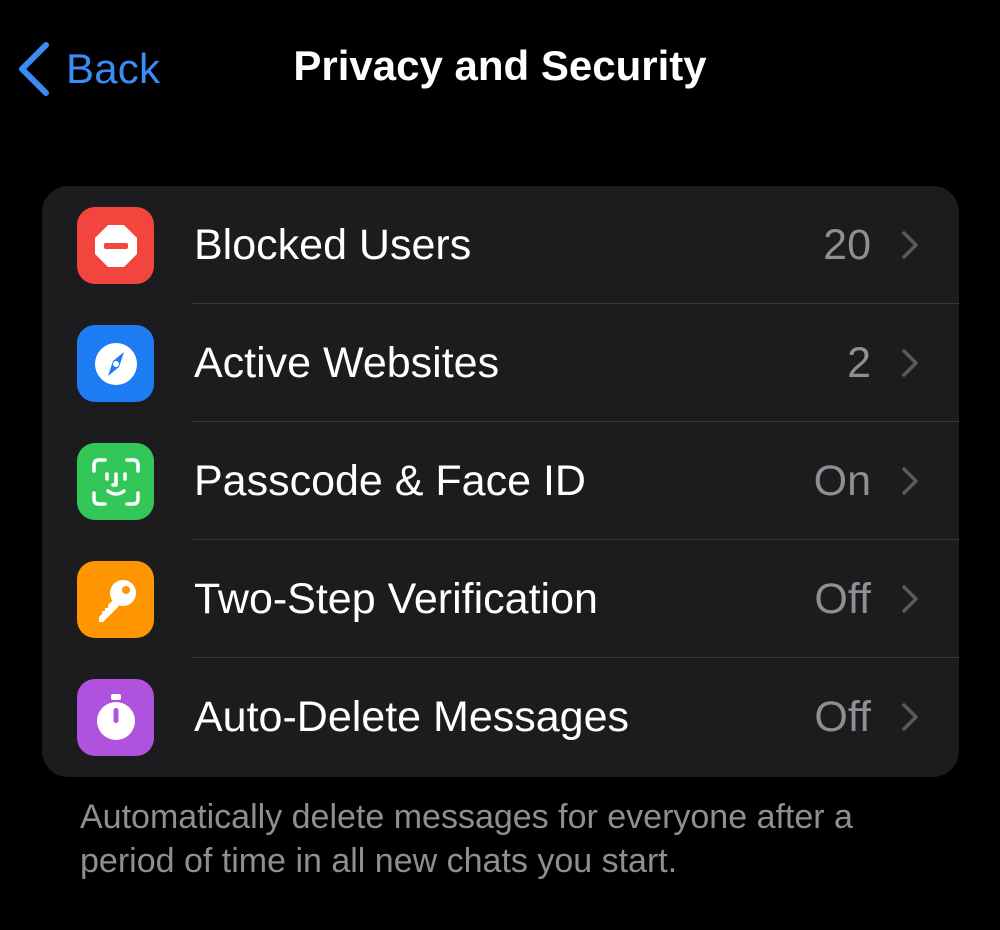 The image size is (1000, 930). What do you see at coordinates (115, 363) in the screenshot?
I see `compass-icon` at bounding box center [115, 363].